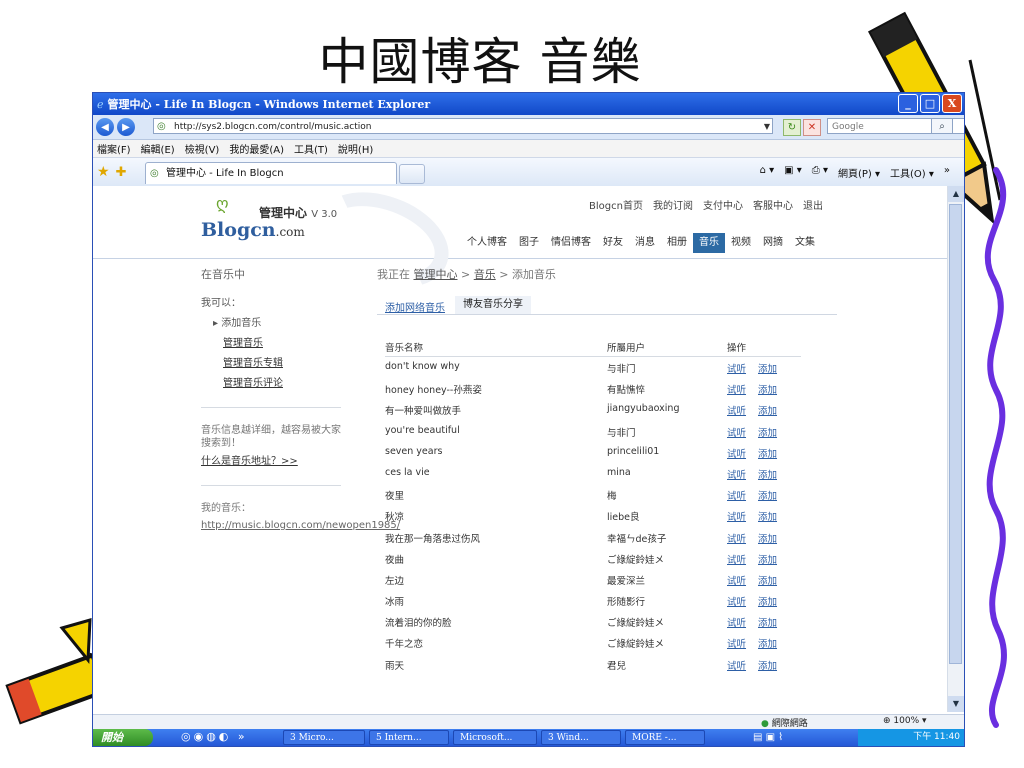 This screenshot has width=1024, height=768. I want to click on sidebar-help-link: 什么是音乐地址？>>, so click(271, 459).